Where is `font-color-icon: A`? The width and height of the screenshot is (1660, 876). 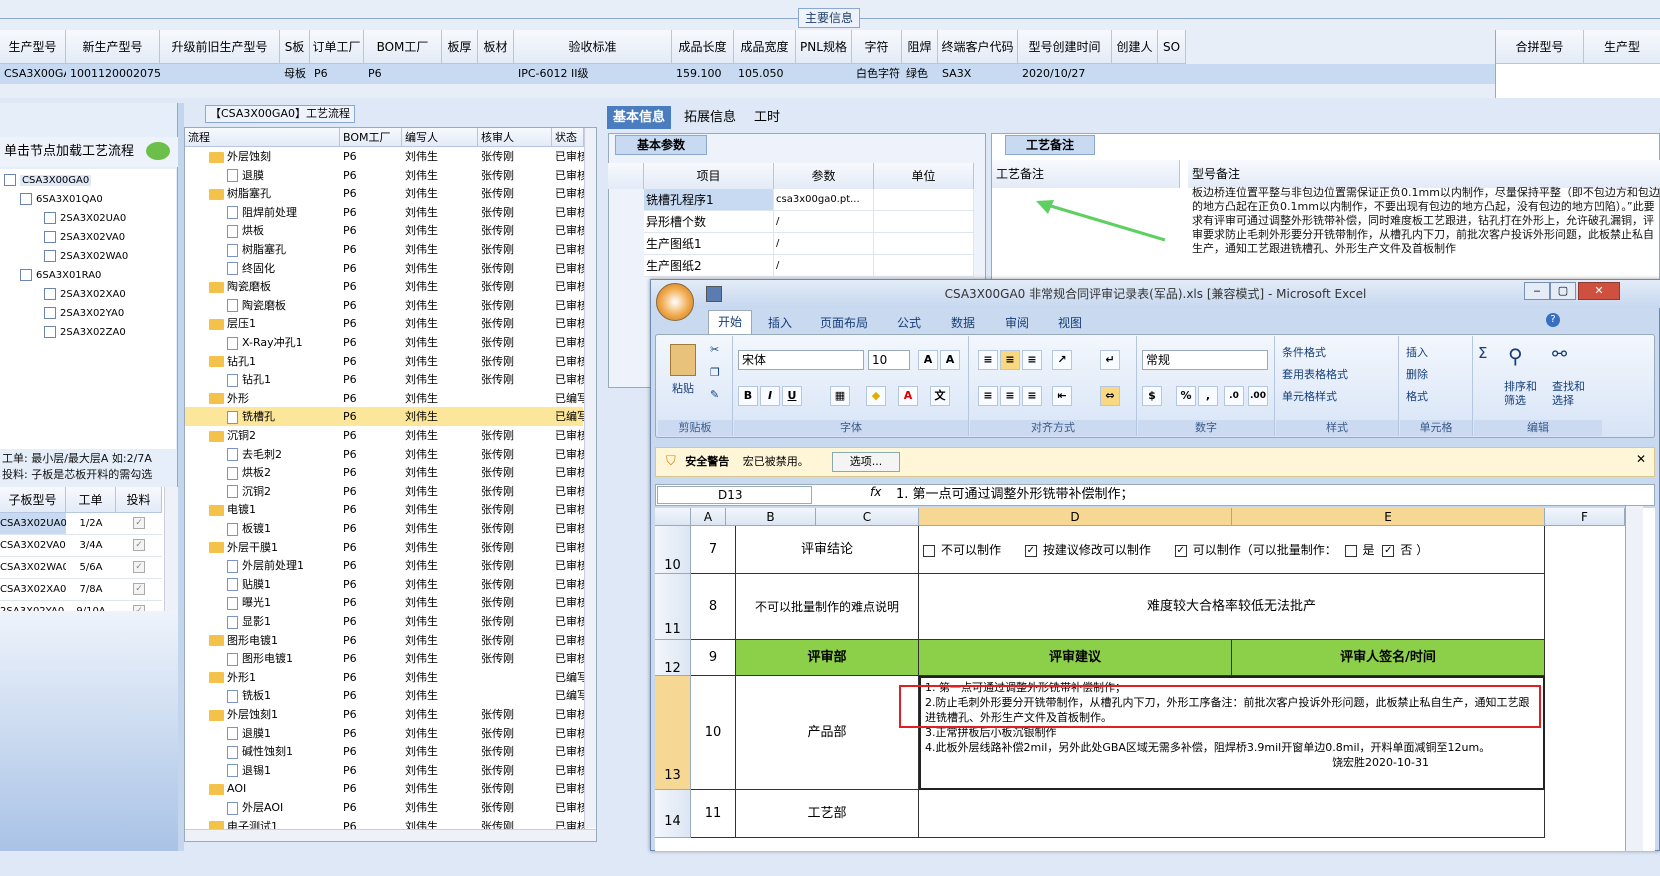
font-color-icon: A is located at coordinates (908, 396).